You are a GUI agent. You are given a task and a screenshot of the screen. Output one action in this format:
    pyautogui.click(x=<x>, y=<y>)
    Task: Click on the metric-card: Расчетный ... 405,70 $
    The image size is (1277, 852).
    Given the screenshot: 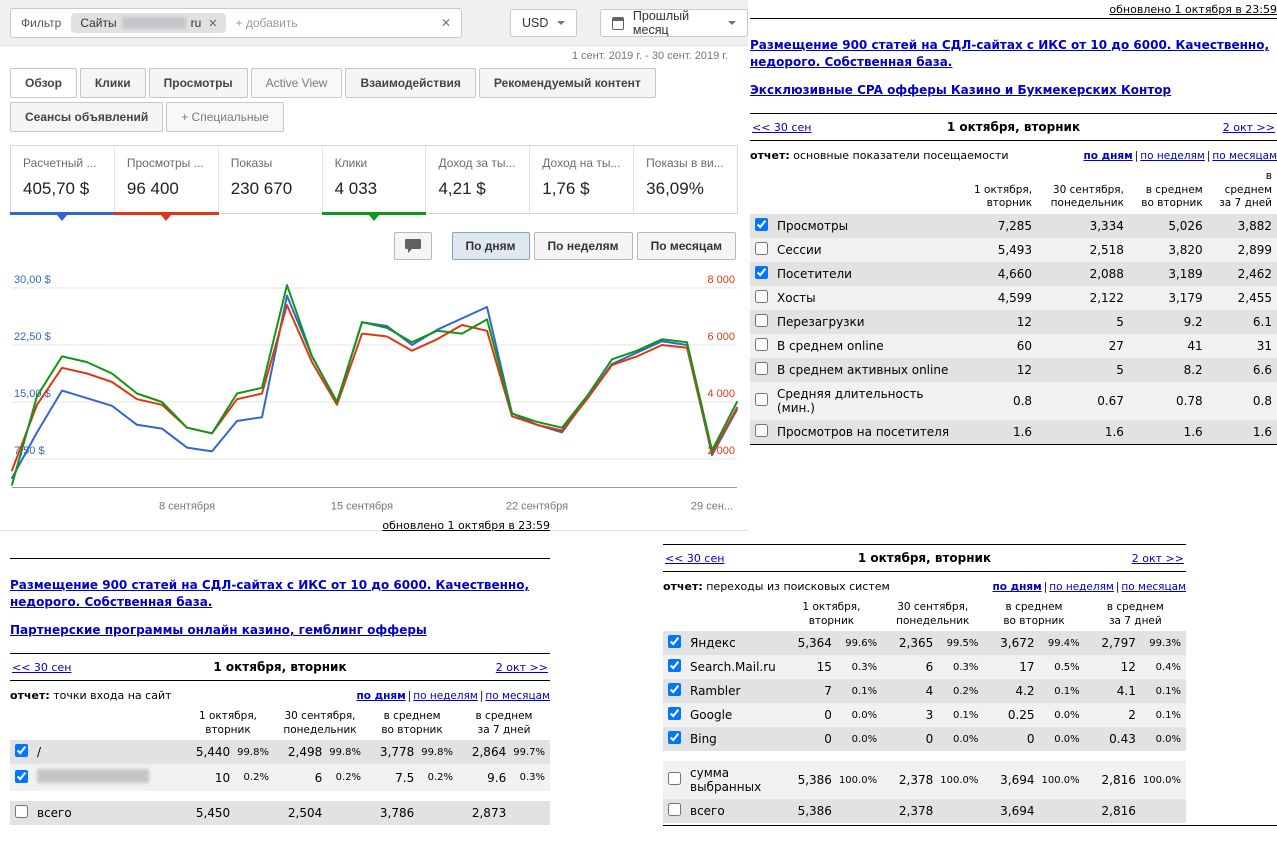 What is the action you would take?
    pyautogui.click(x=62, y=183)
    